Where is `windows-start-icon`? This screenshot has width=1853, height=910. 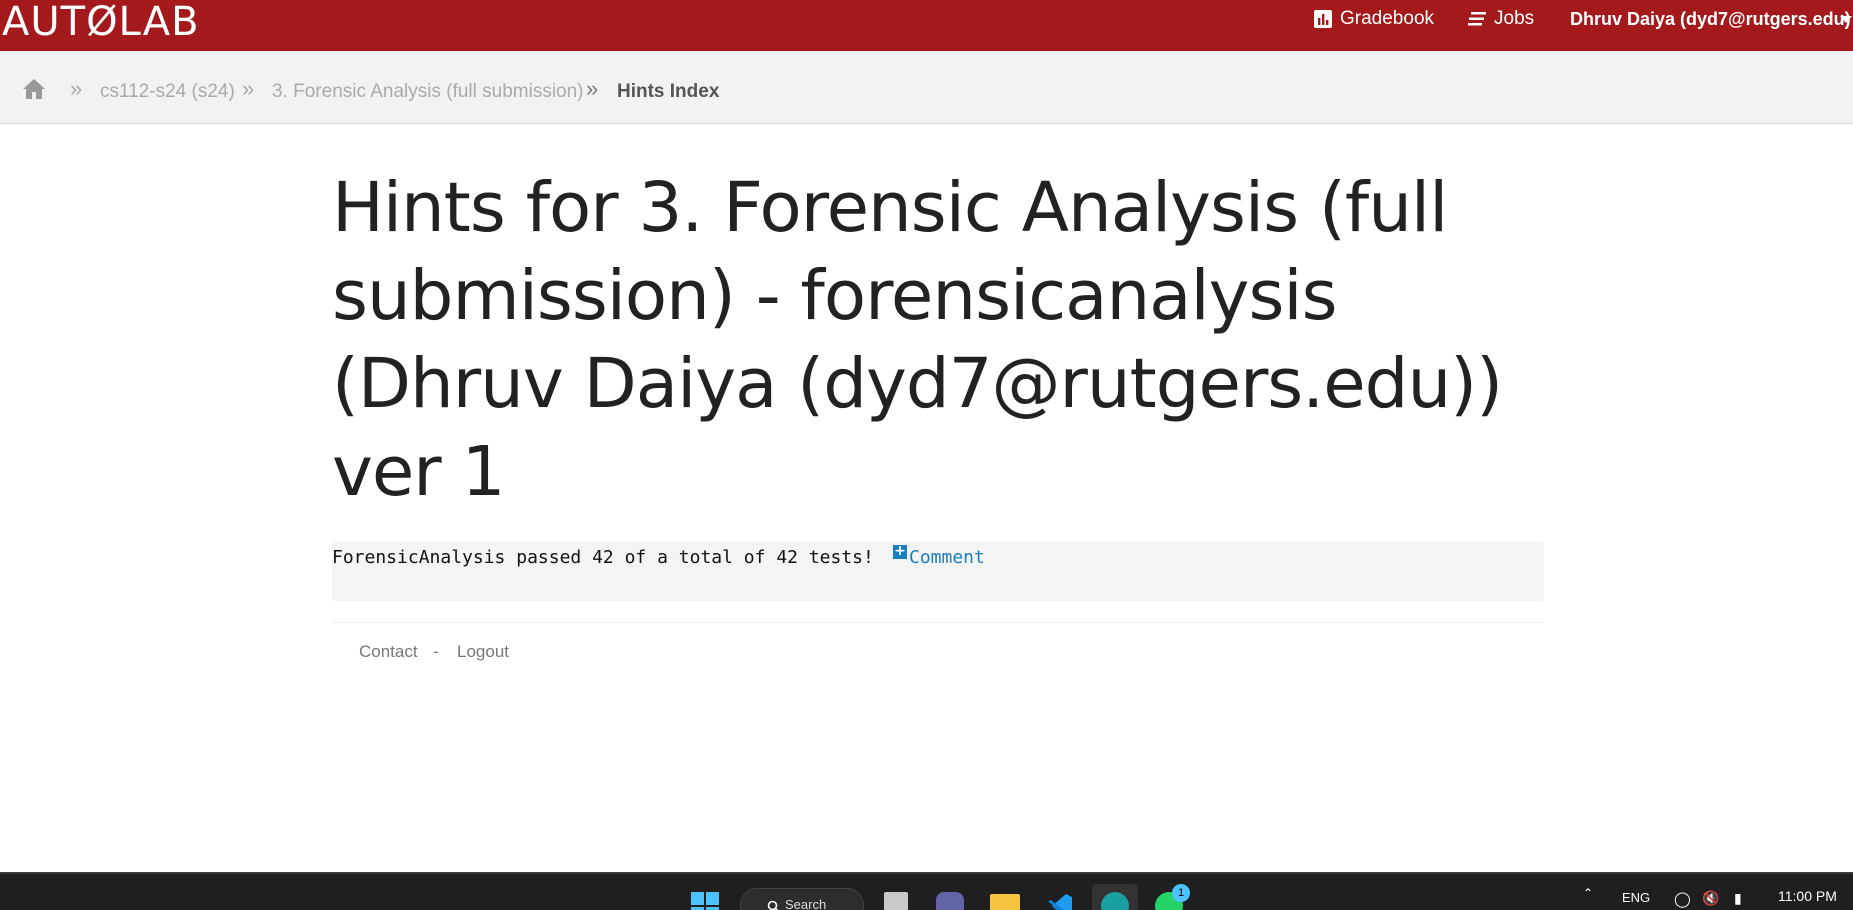 windows-start-icon is located at coordinates (705, 901).